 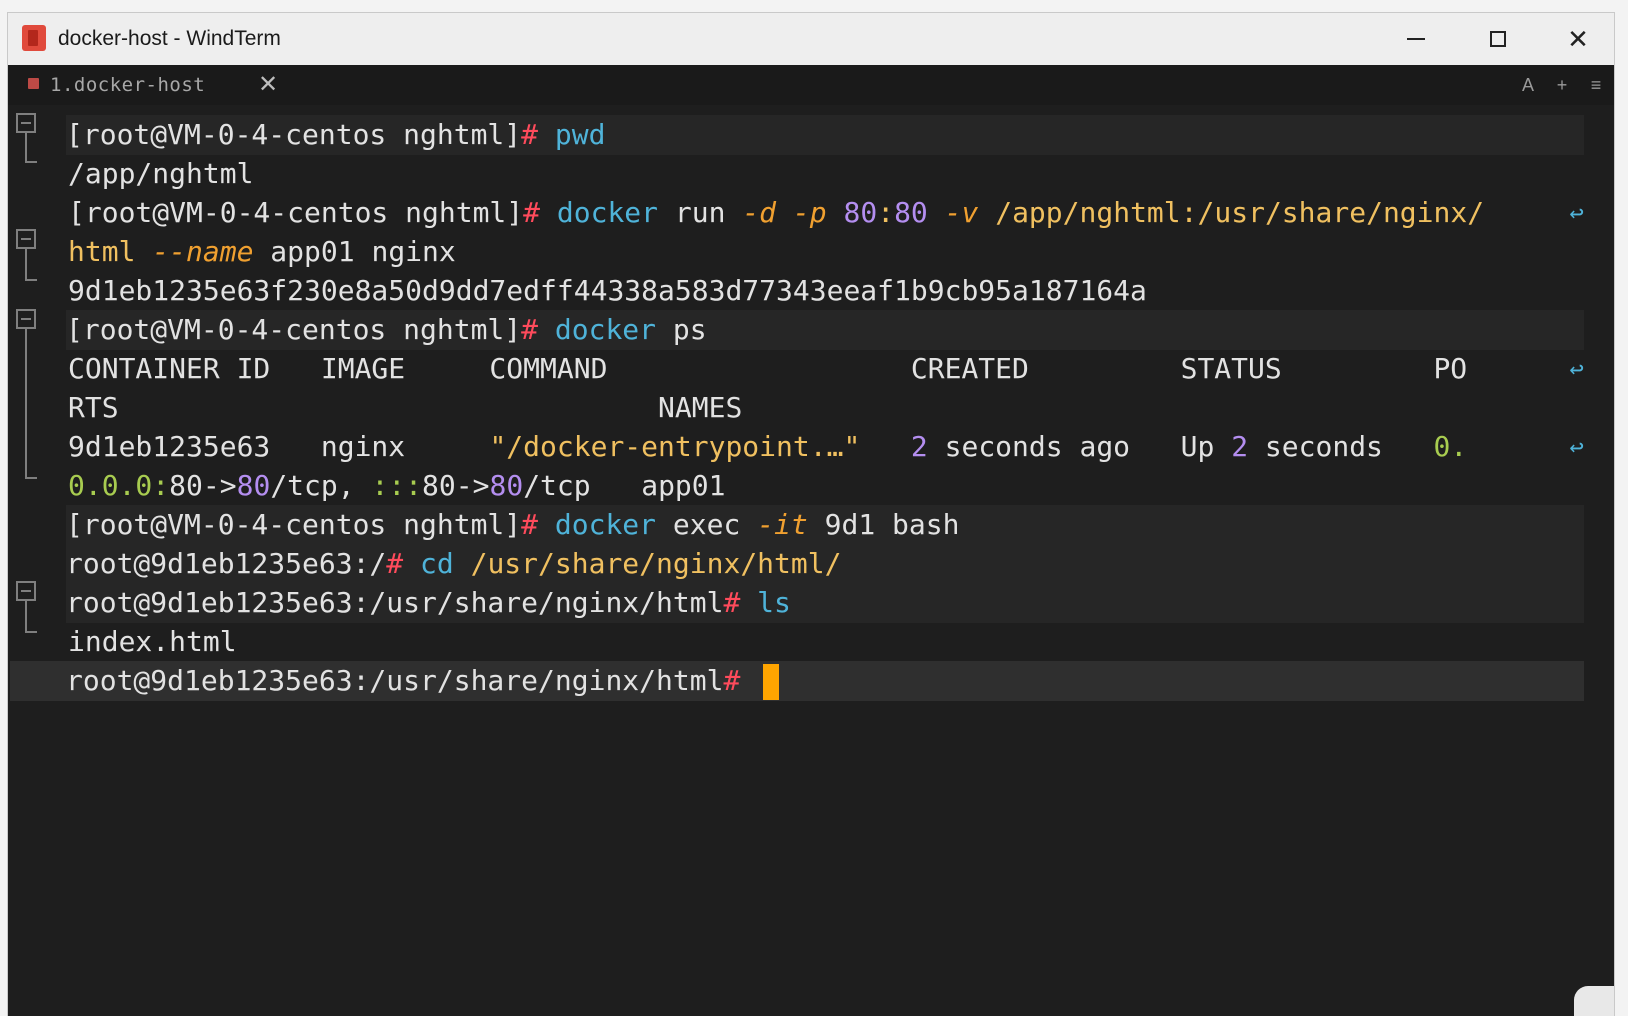 I want to click on terminal-text: :::, so click(x=397, y=485).